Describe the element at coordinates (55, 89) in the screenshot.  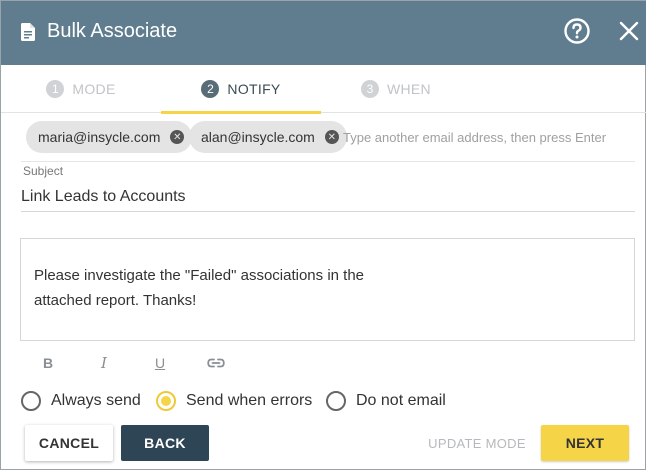
I see `step-number: 1` at that location.